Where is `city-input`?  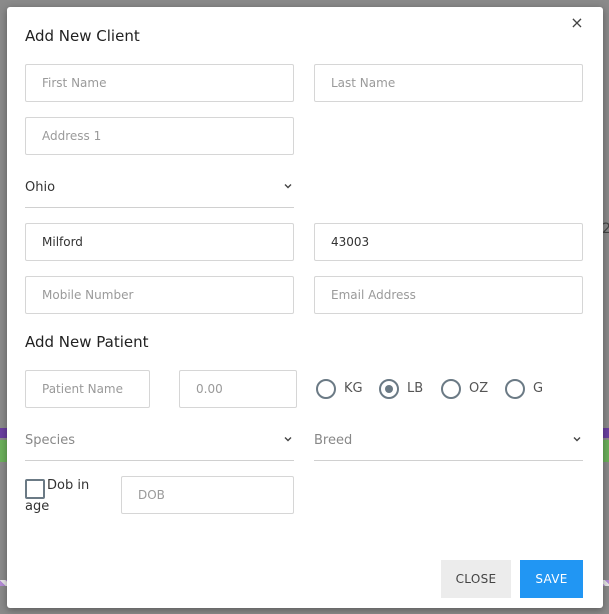
city-input is located at coordinates (159, 242).